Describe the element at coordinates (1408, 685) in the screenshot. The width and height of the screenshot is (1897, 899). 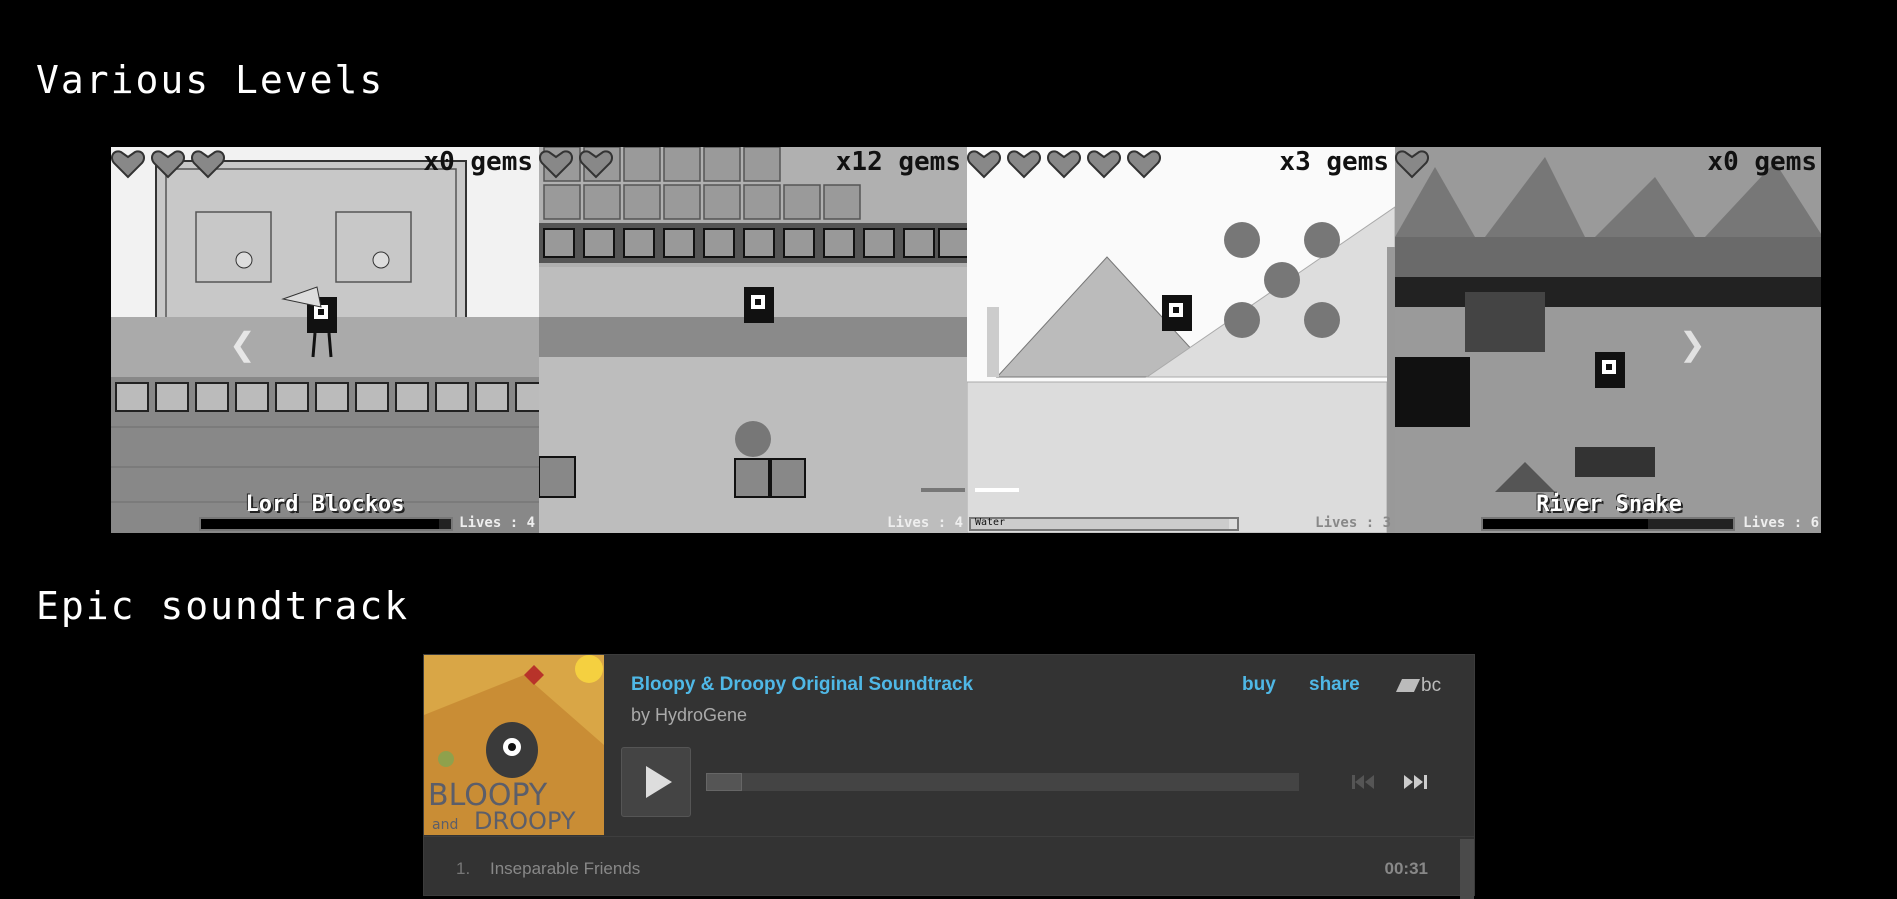
I see `bandcamp-logo-icon` at that location.